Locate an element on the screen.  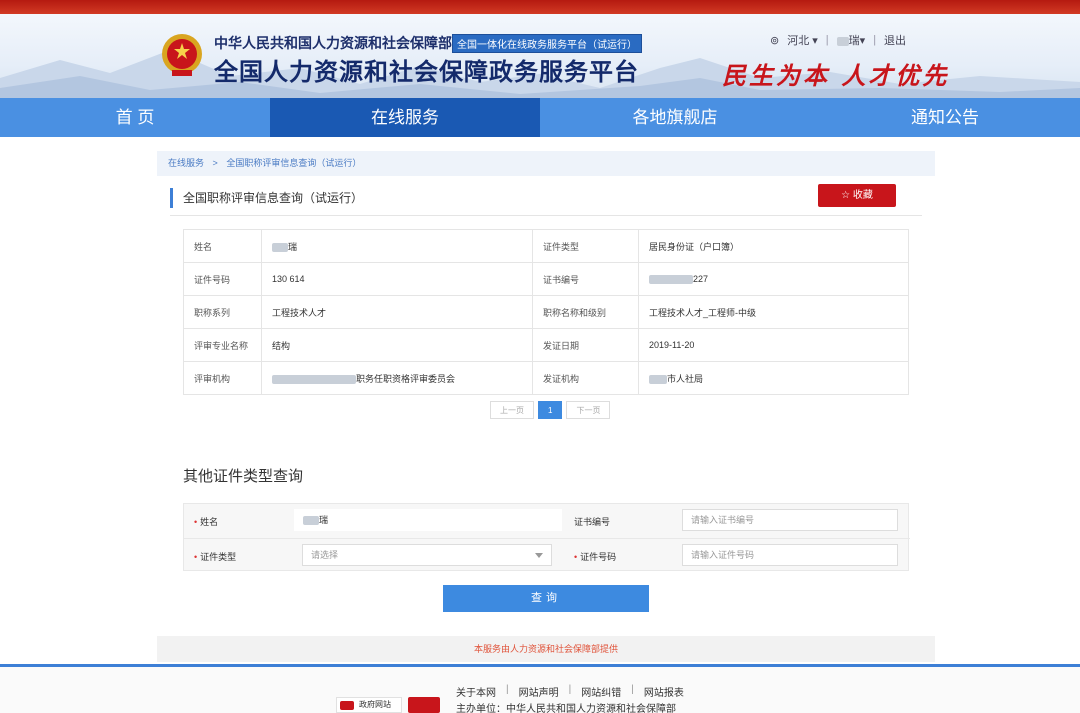
gov-website-badge: 政府网站 is located at coordinates (369, 705).